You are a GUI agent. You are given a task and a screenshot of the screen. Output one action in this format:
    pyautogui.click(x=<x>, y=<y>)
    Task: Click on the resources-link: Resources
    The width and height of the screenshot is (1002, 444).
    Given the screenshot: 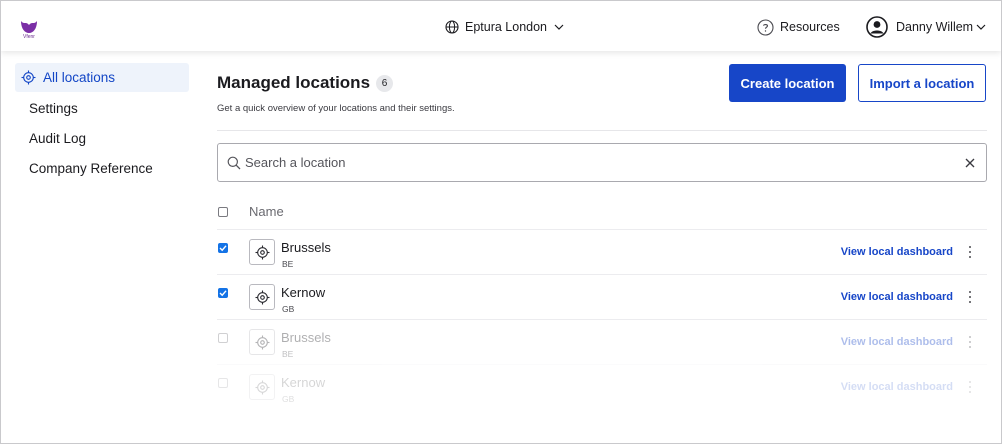 What is the action you would take?
    pyautogui.click(x=798, y=27)
    